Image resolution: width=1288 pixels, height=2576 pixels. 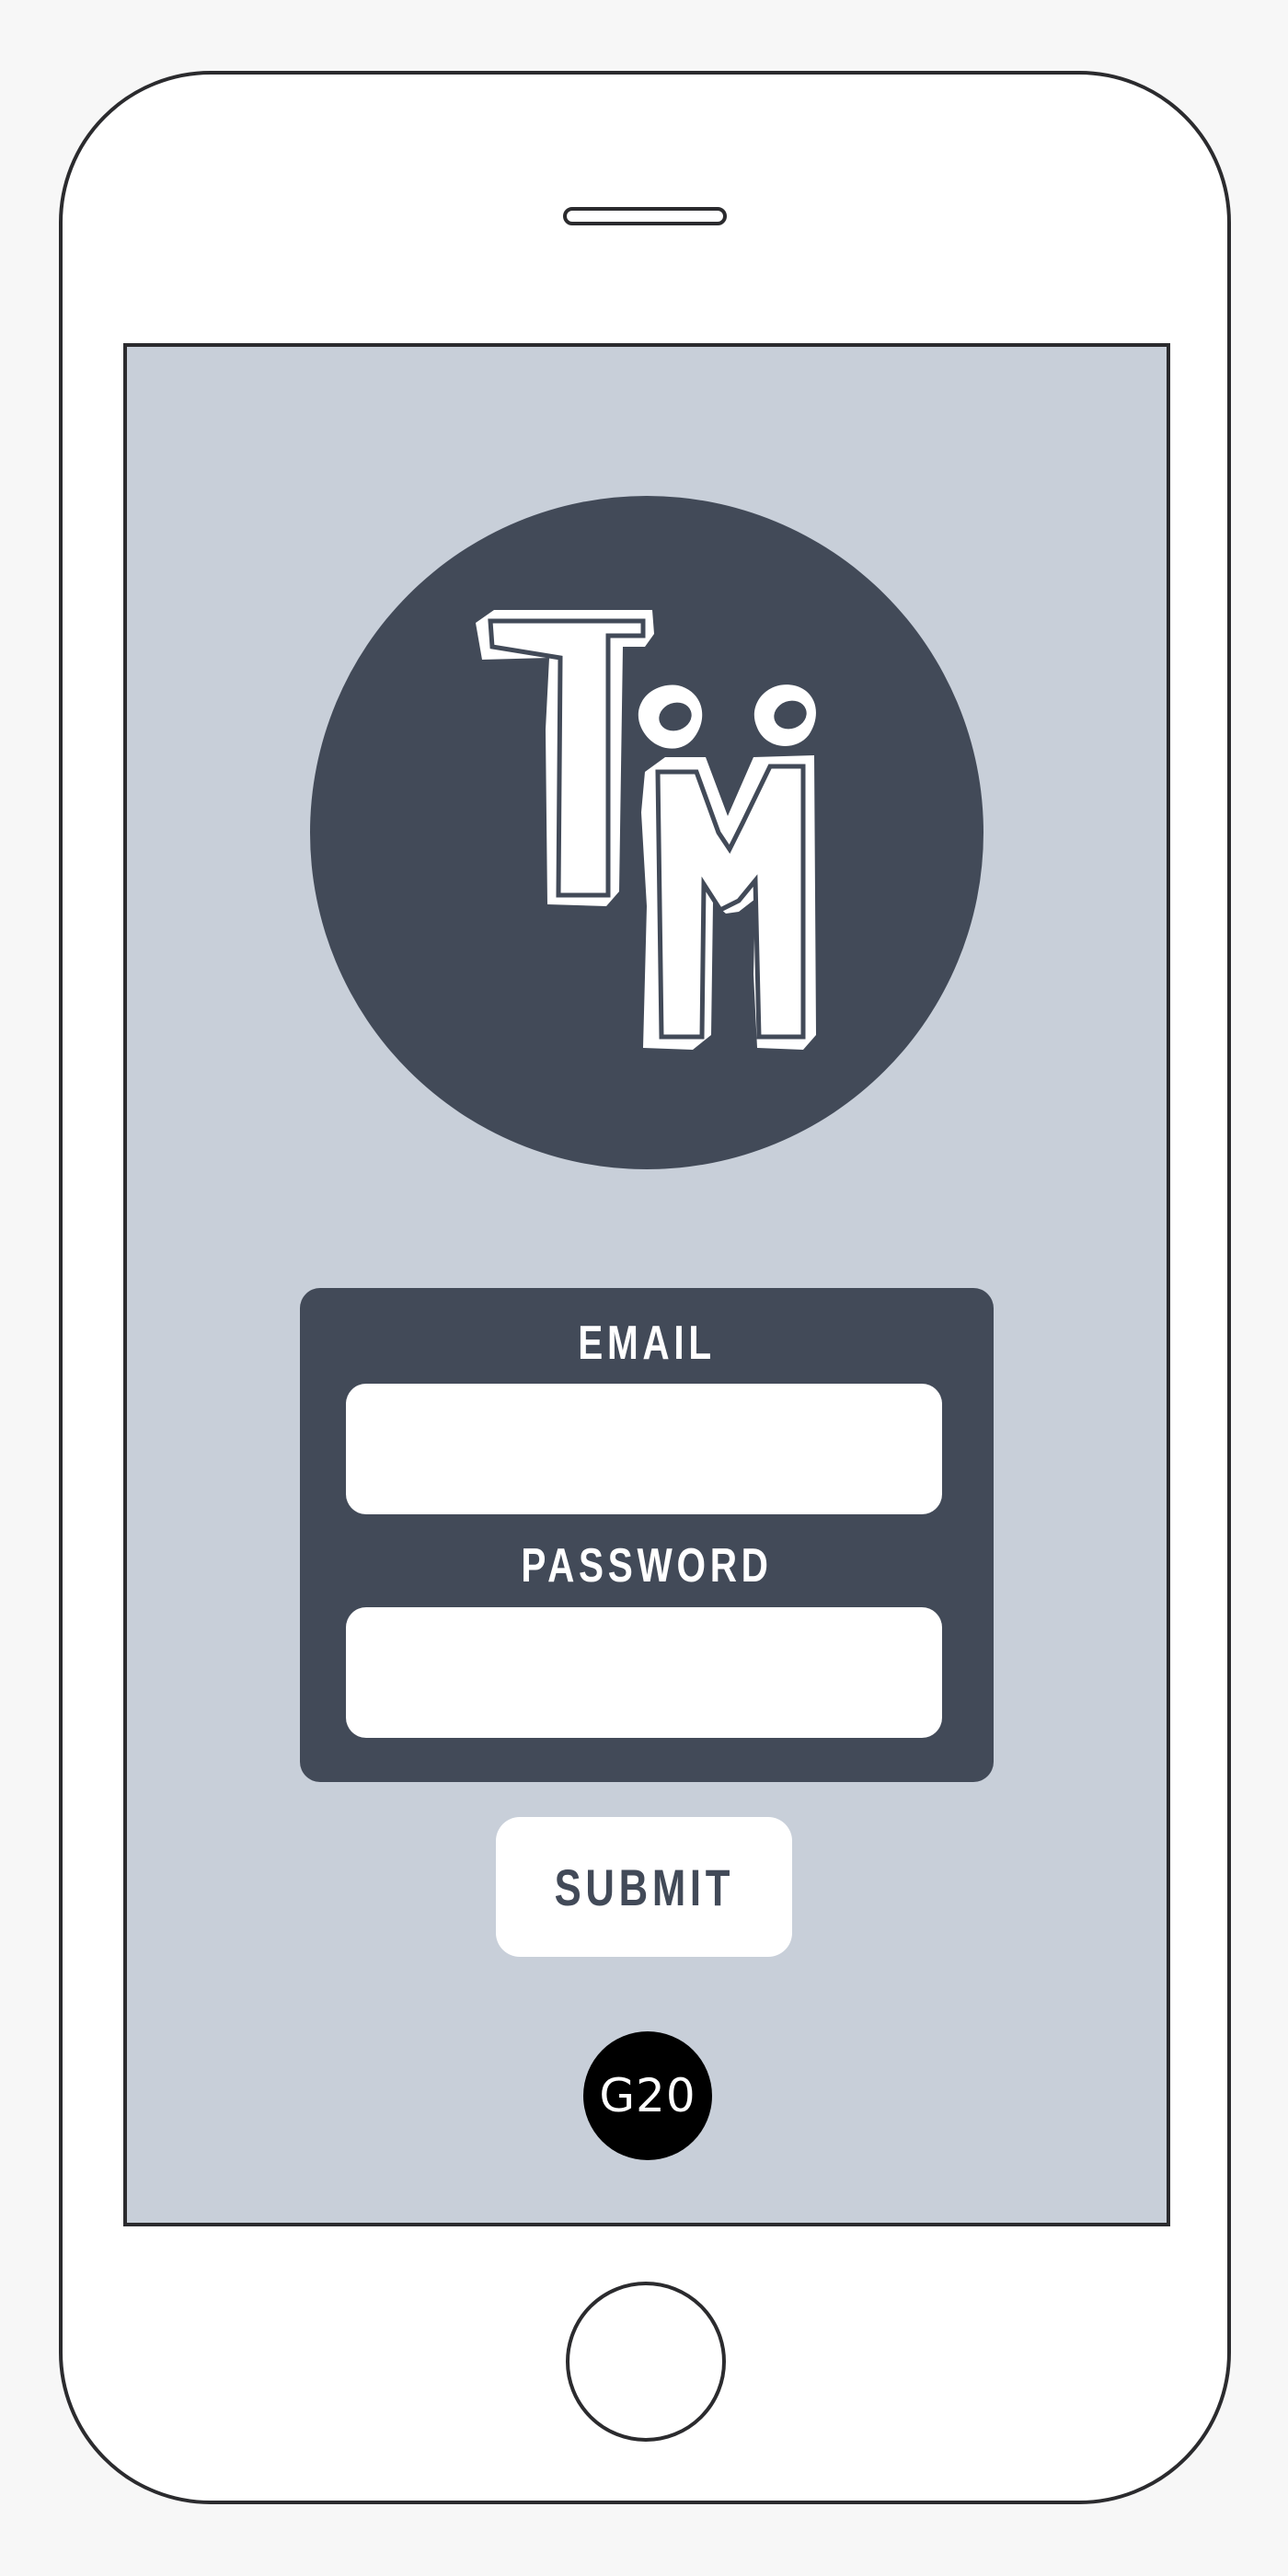 I want to click on app-logo, so click(x=646, y=832).